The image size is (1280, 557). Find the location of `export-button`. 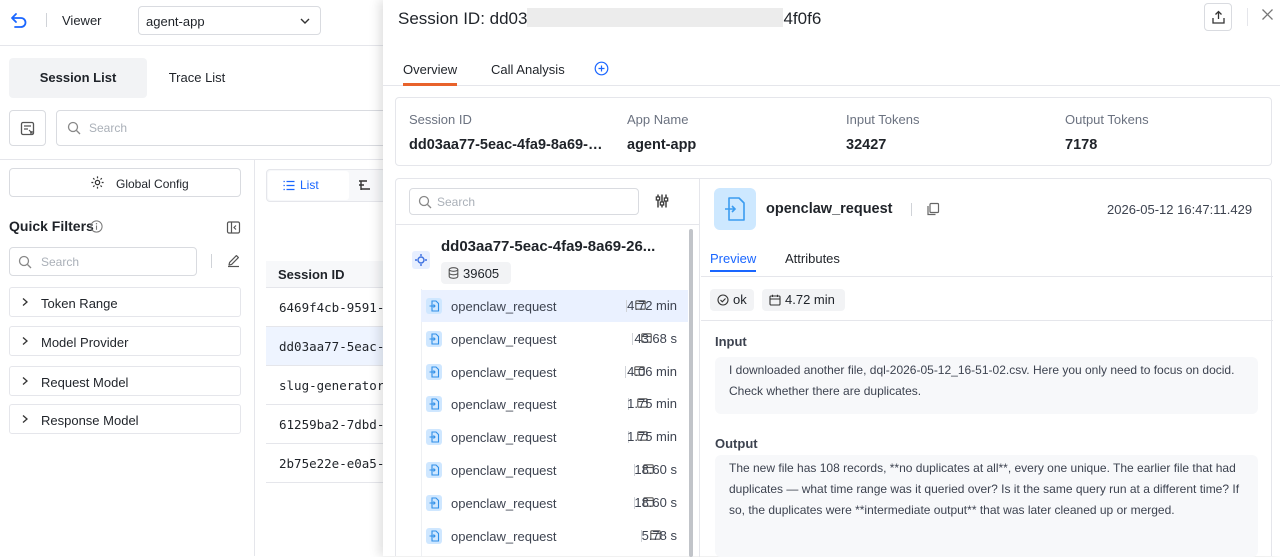

export-button is located at coordinates (1218, 17).